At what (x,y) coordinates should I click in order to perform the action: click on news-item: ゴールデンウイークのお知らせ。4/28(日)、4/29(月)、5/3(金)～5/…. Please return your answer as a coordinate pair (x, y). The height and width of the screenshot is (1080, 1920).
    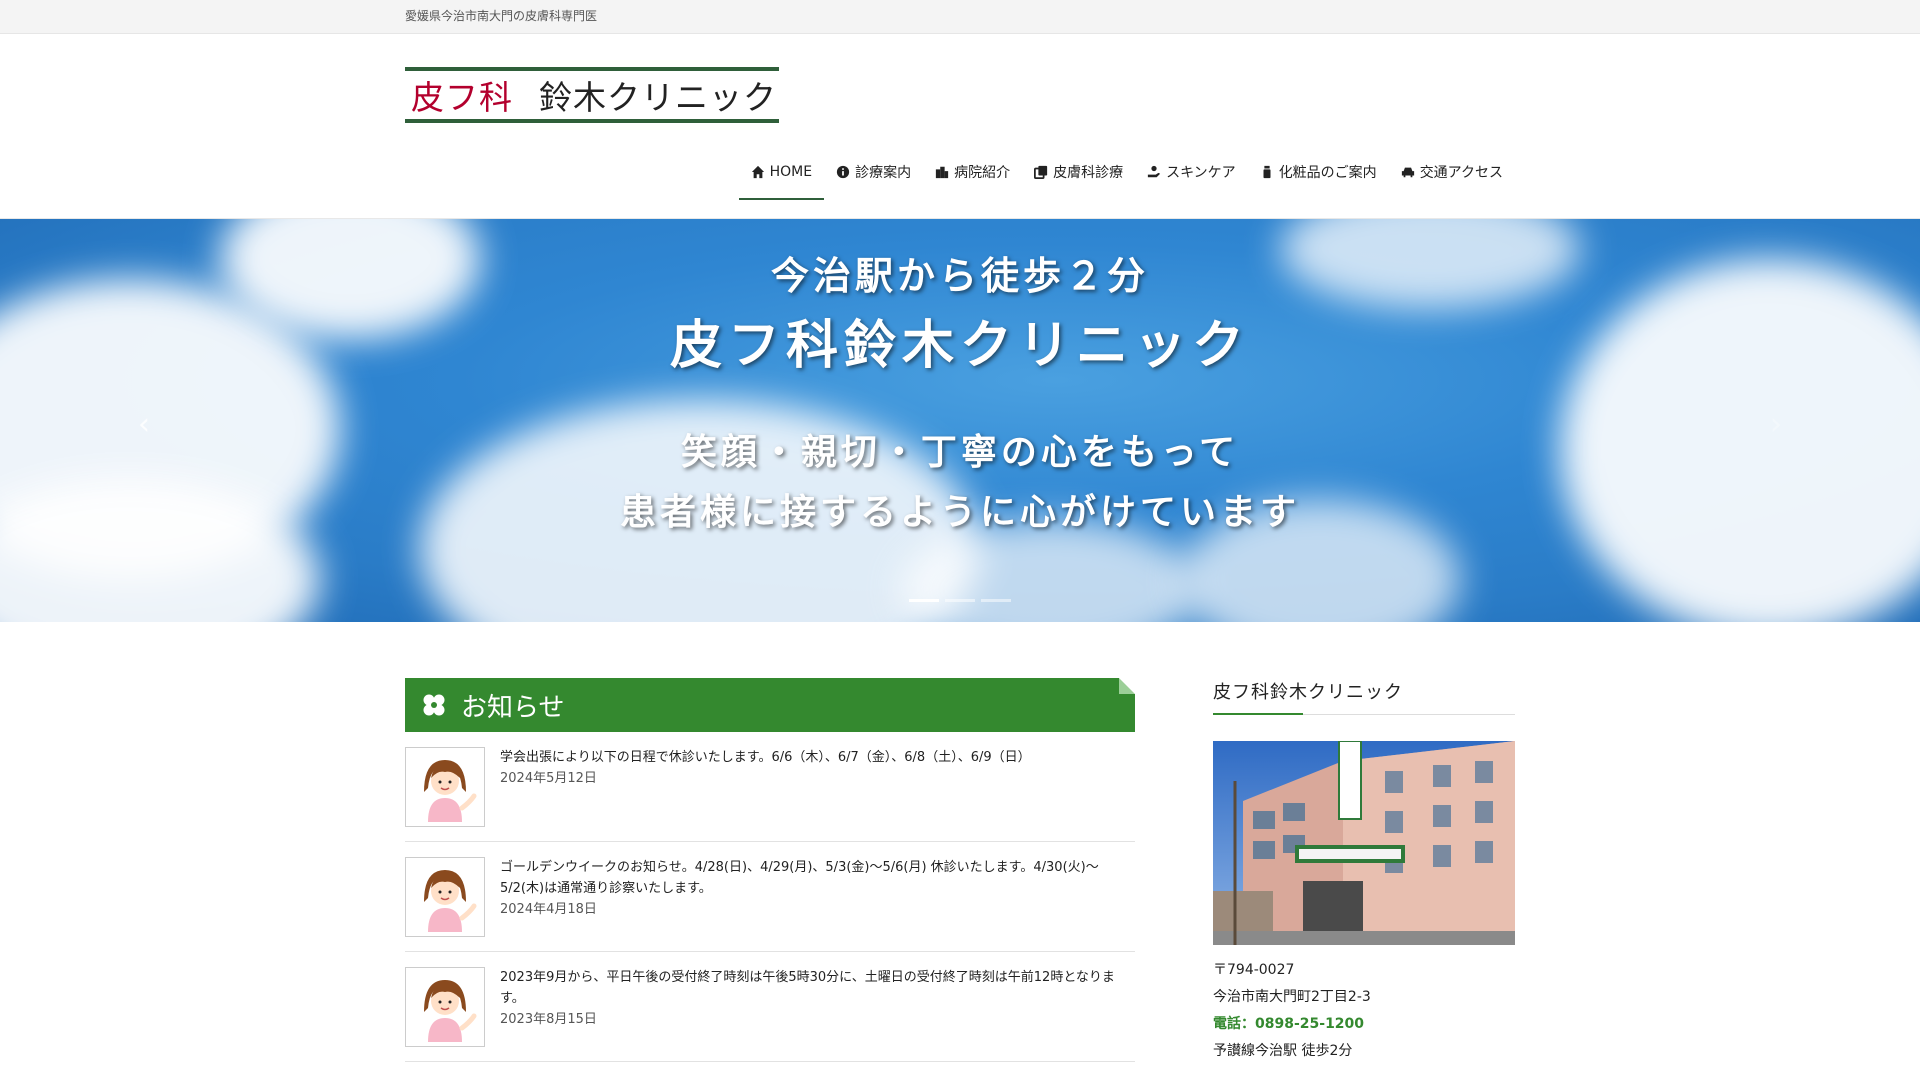
    Looking at the image, I should click on (770, 897).